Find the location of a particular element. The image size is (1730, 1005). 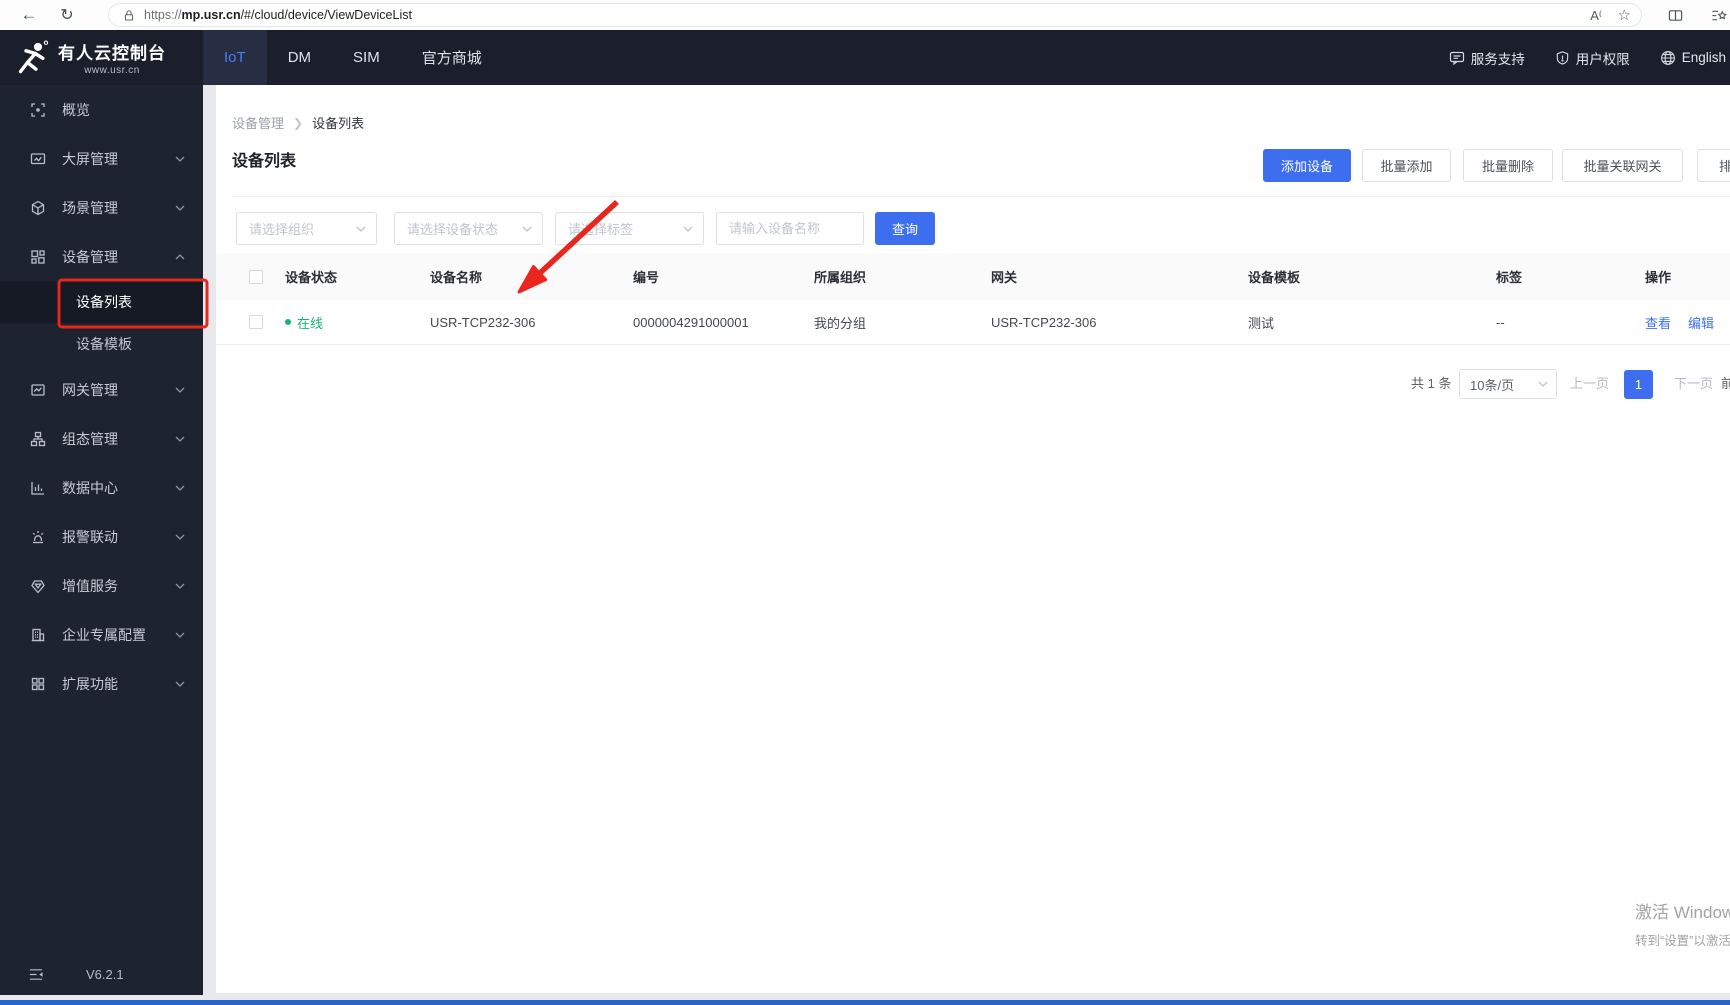

select-all-checkbox is located at coordinates (256, 276).